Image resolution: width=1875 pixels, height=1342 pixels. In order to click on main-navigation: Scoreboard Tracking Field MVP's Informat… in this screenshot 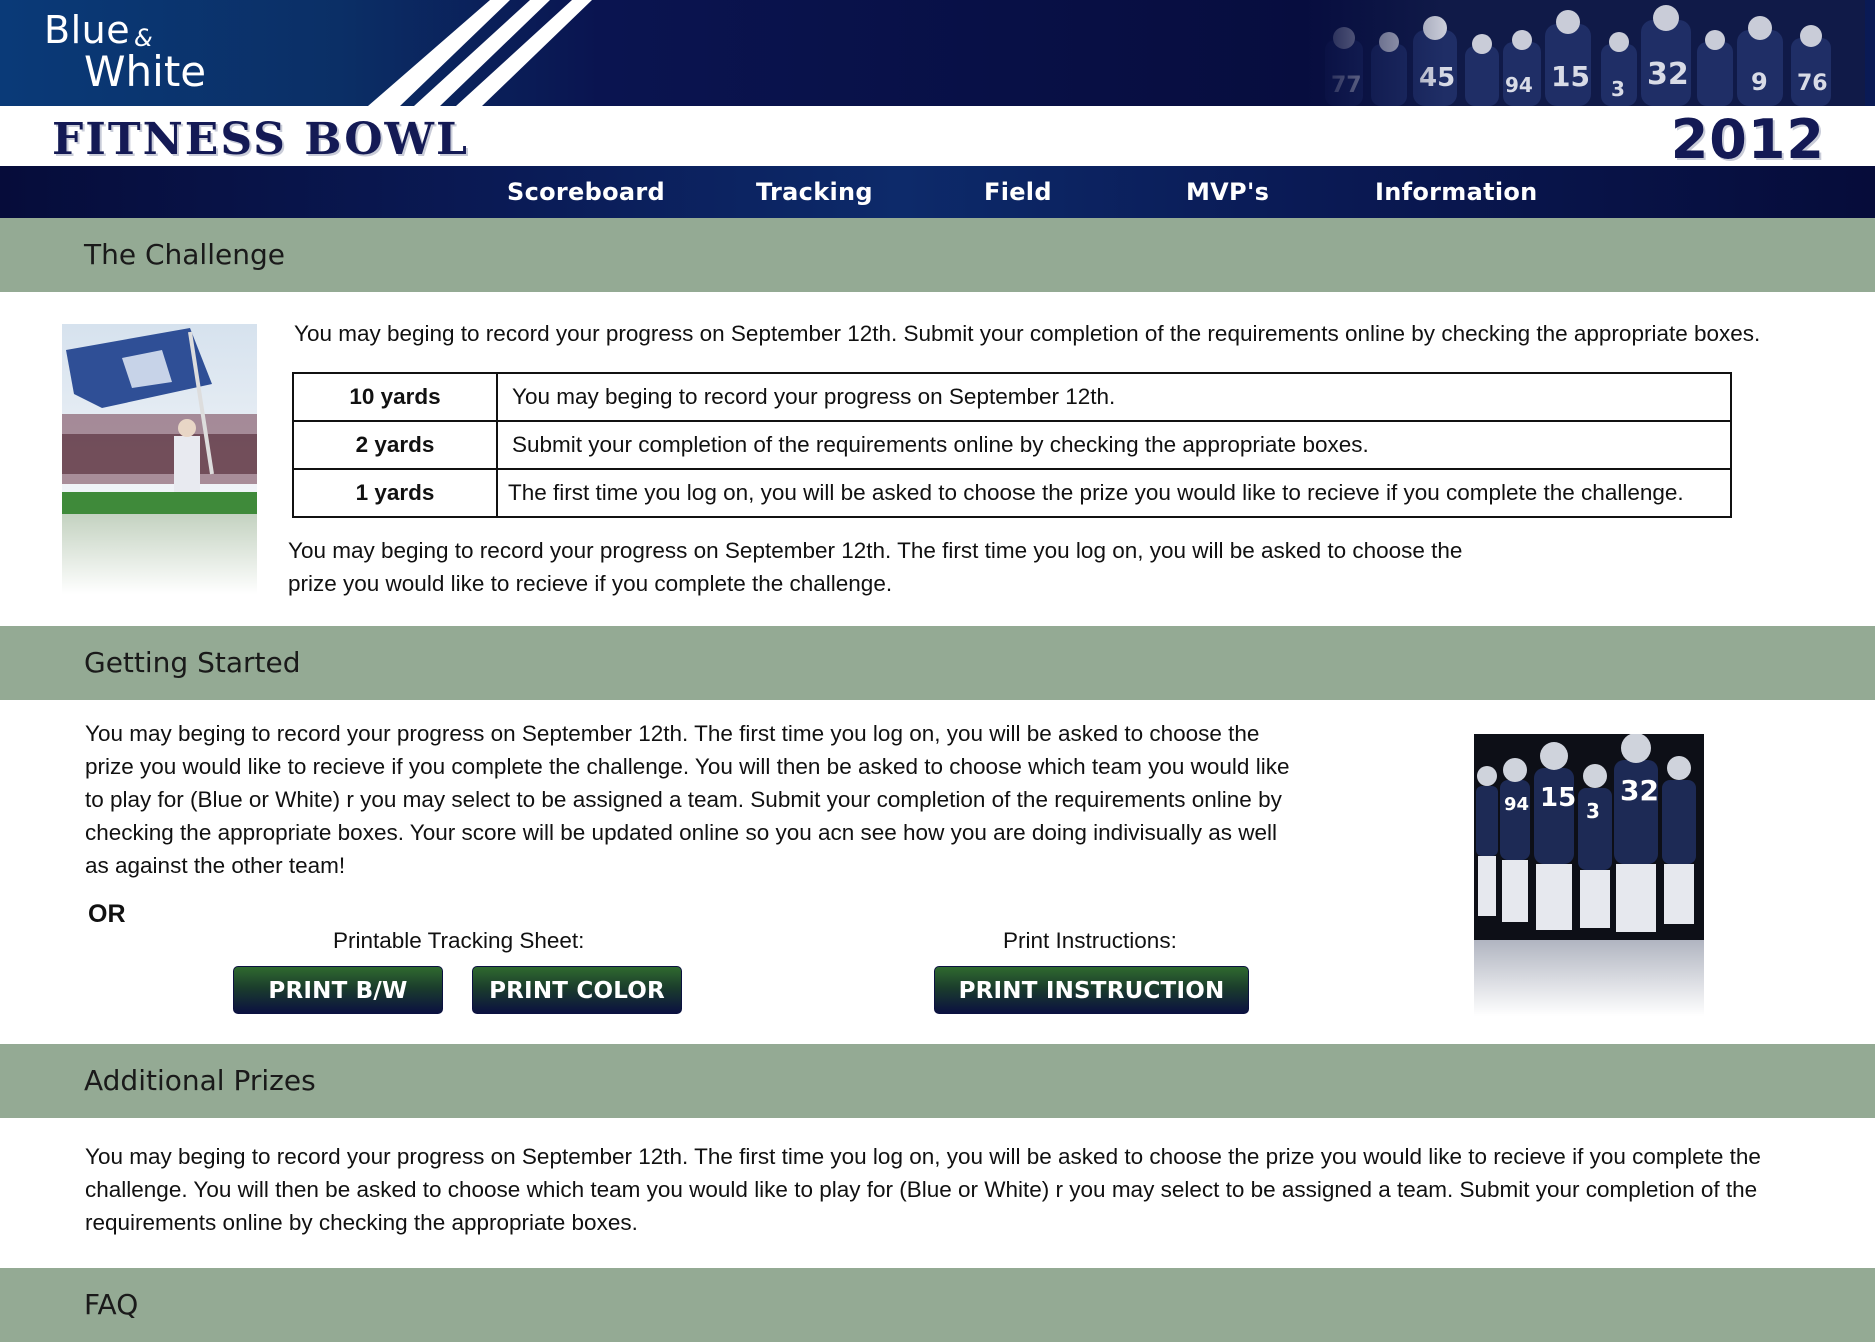, I will do `click(937, 192)`.